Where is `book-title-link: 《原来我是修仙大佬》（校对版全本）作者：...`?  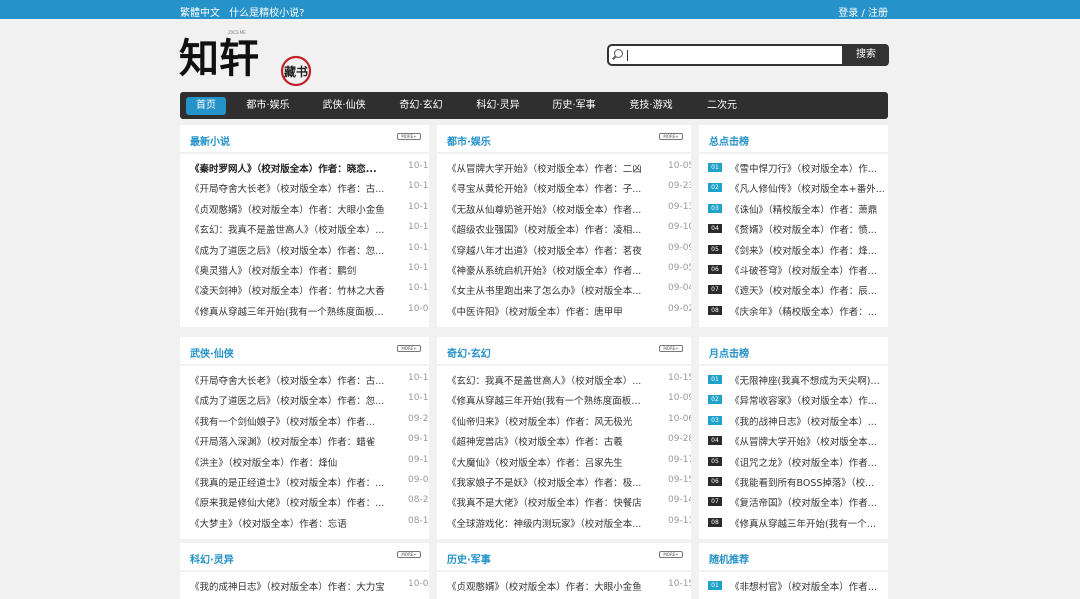 book-title-link: 《原来我是修仙大佬》（校对版全本）作者：... is located at coordinates (288, 502).